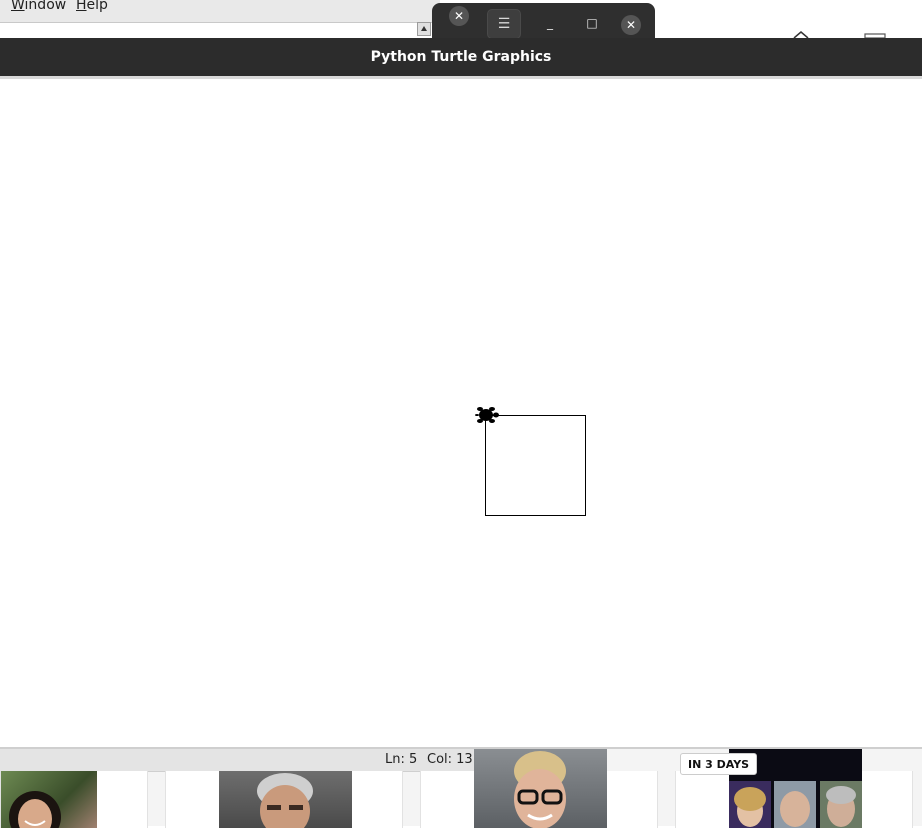 The width and height of the screenshot is (922, 828). What do you see at coordinates (450, 759) in the screenshot?
I see `column-indicator: Col: 13` at bounding box center [450, 759].